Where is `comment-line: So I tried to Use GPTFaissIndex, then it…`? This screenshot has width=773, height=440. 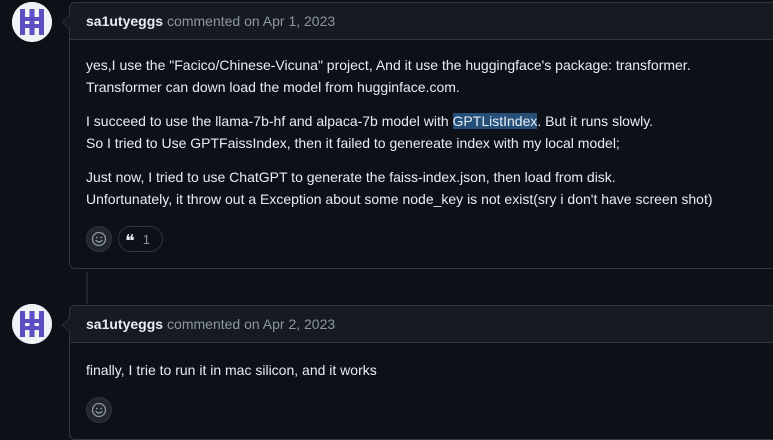
comment-line: So I tried to Use GPTFaissIndex, then it… is located at coordinates (353, 143).